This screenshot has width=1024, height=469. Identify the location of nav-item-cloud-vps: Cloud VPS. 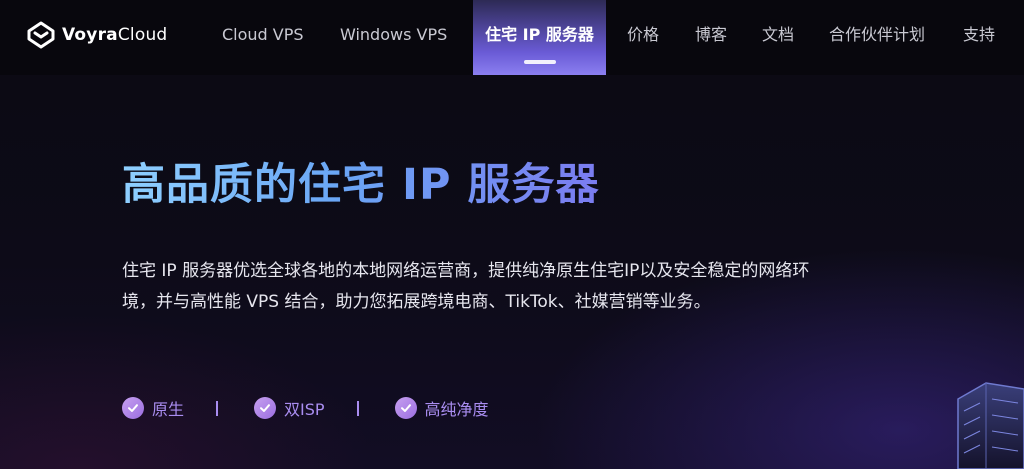
(263, 37).